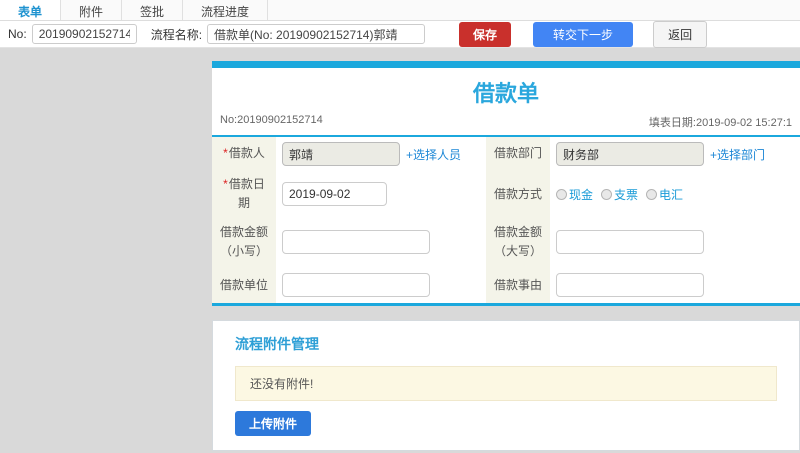 This screenshot has width=800, height=453. Describe the element at coordinates (518, 242) in the screenshot. I see `amount-uppercase-label: 借款金额（大写）` at that location.